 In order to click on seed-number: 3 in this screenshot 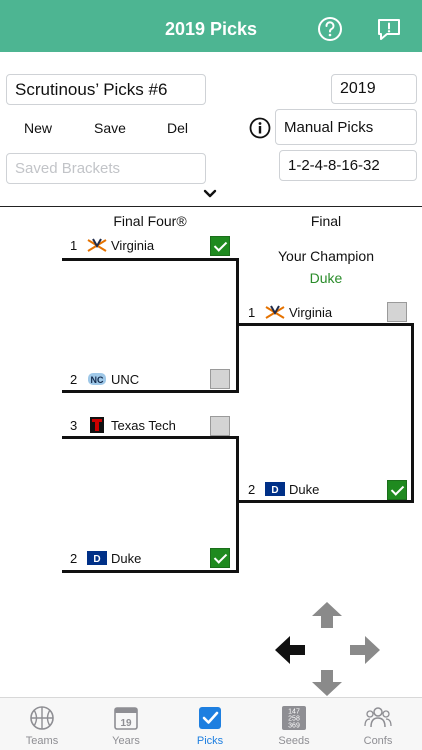, I will do `click(74, 425)`.